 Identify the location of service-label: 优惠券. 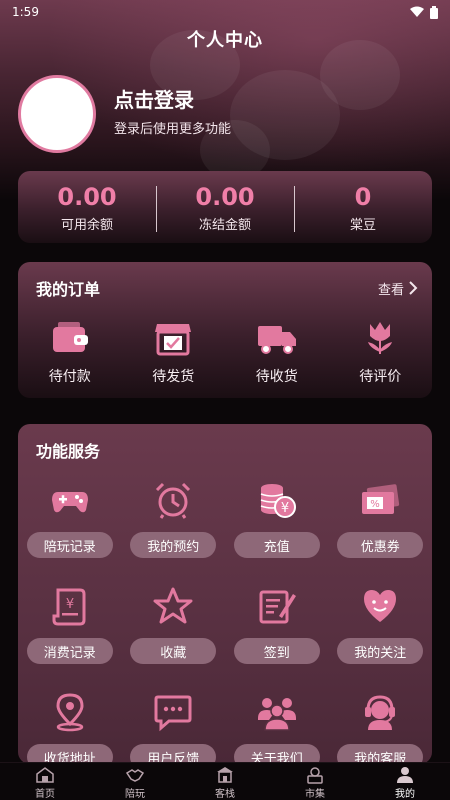
(380, 545).